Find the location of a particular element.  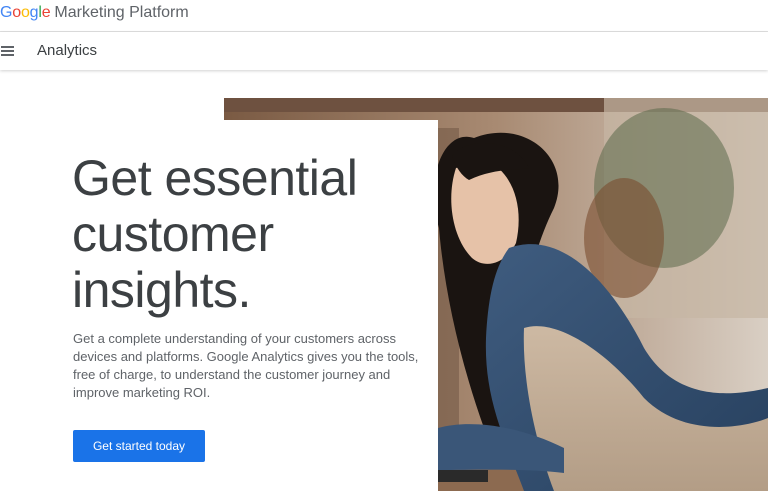

platform-name: Marketing Platform is located at coordinates (121, 12).